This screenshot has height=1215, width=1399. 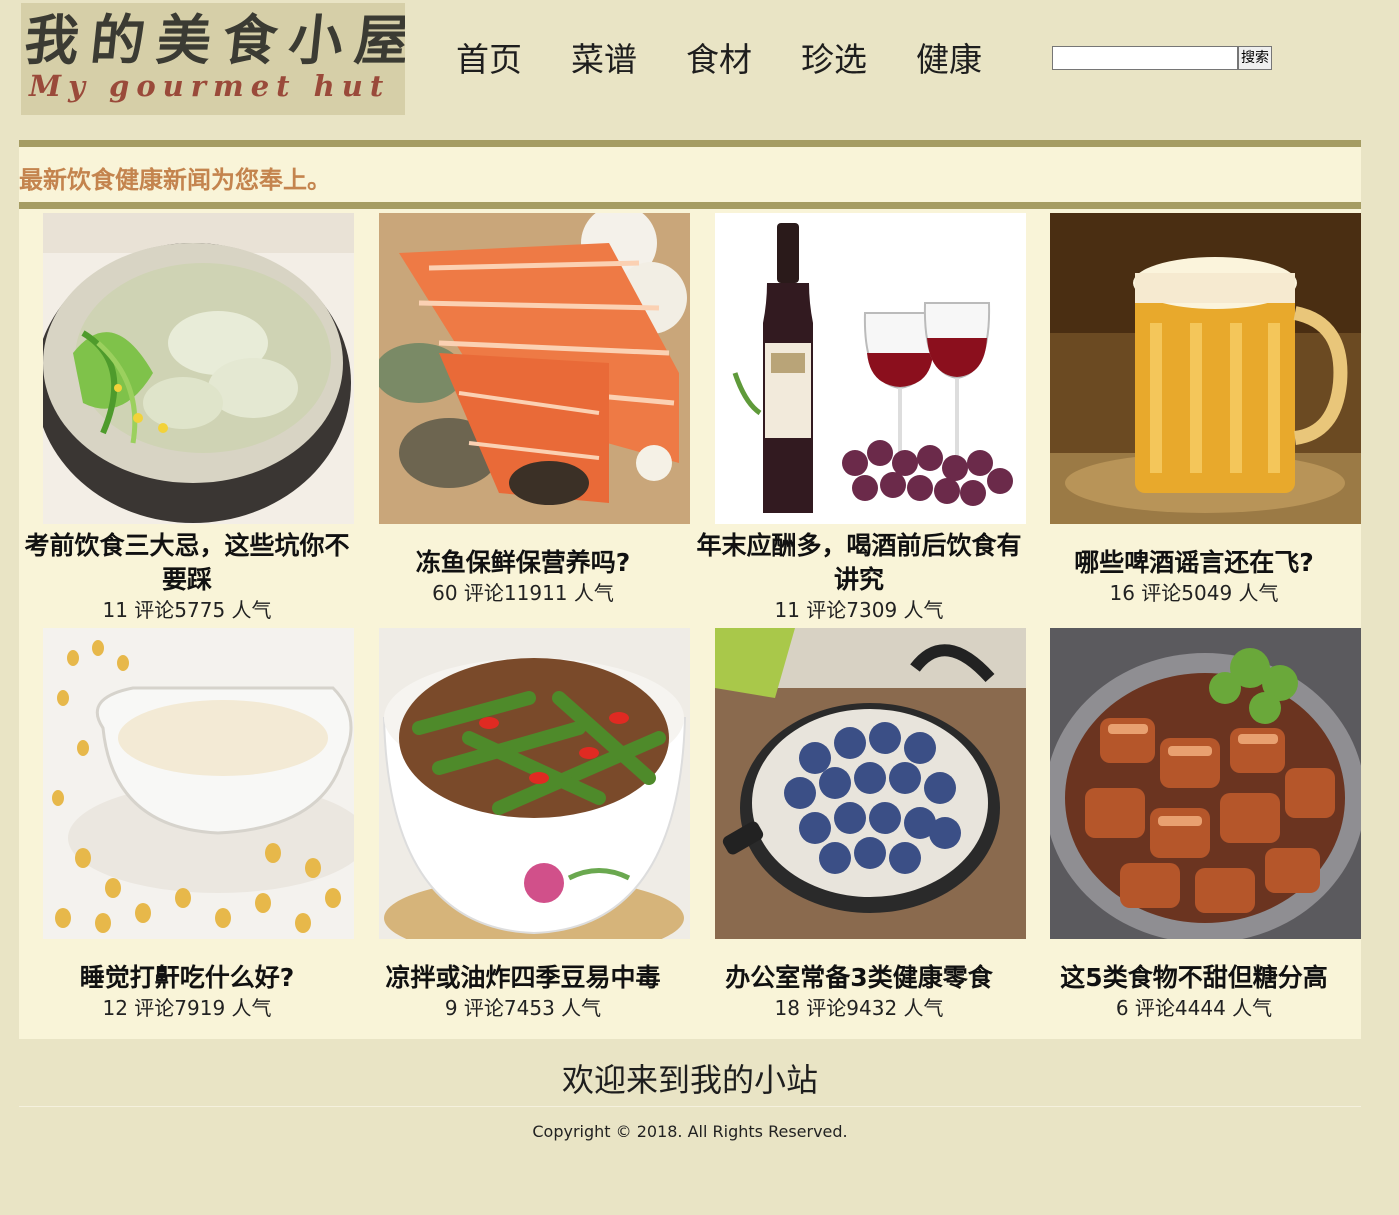 What do you see at coordinates (1145, 58) in the screenshot?
I see `search-input` at bounding box center [1145, 58].